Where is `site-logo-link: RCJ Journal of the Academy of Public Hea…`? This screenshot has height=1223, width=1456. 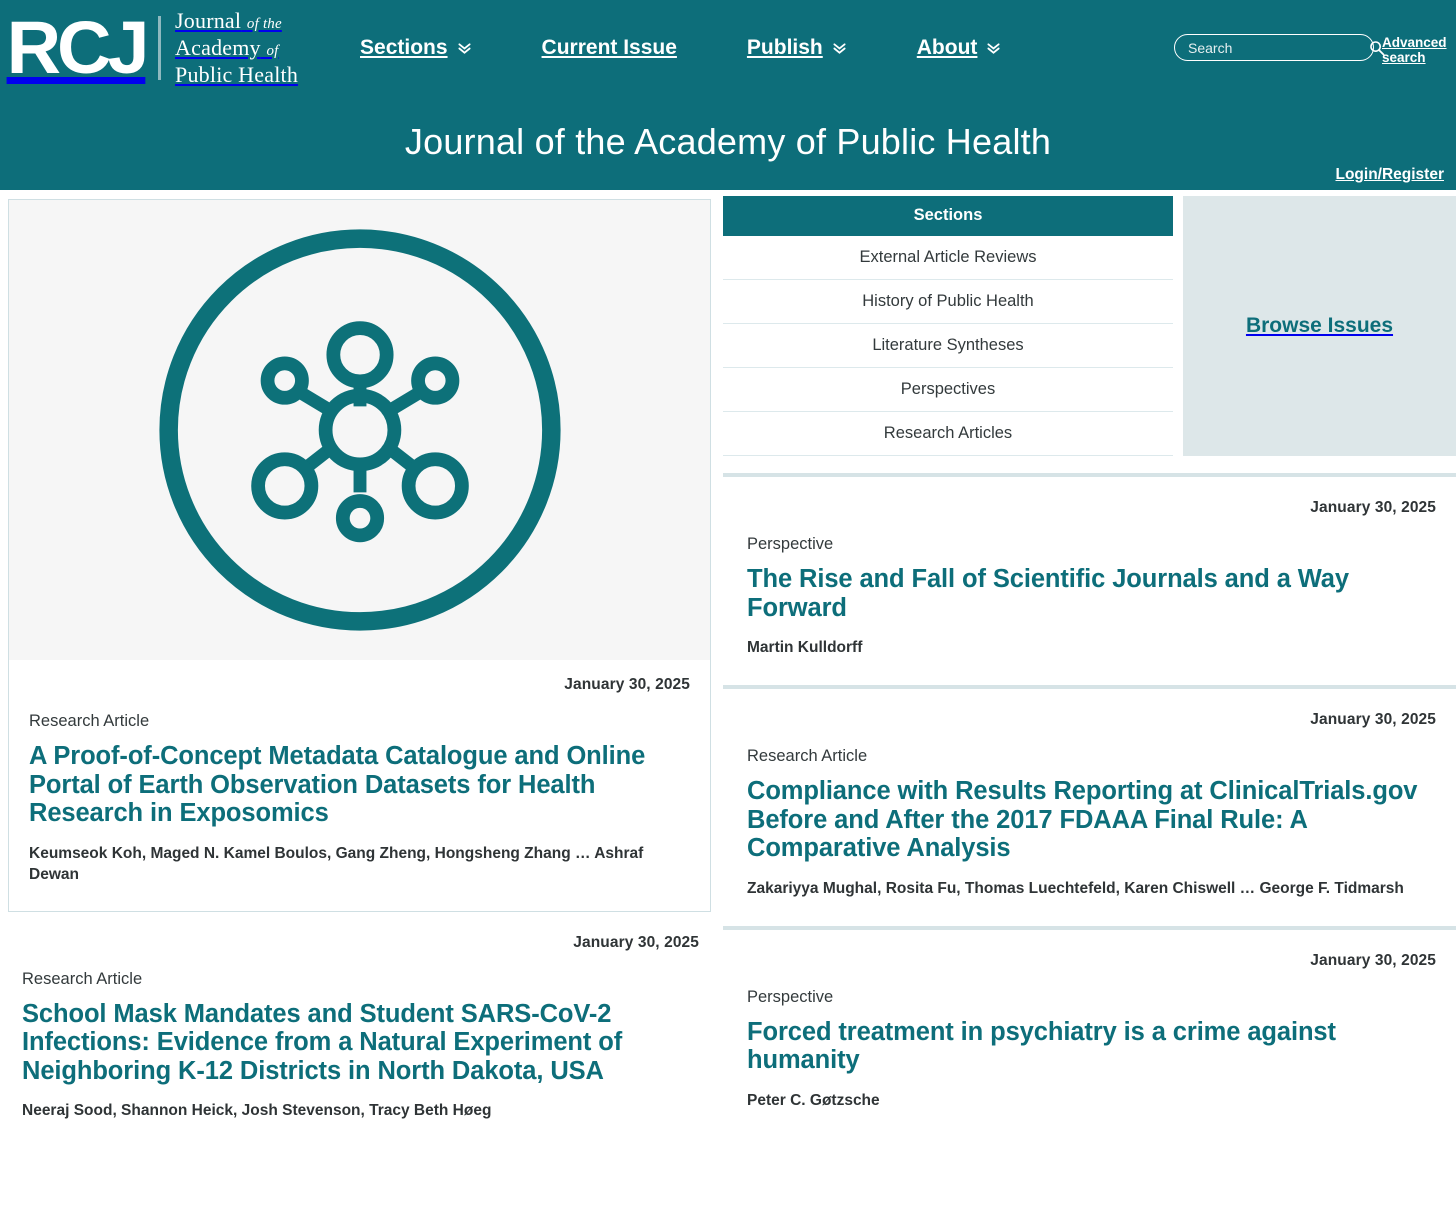 site-logo-link: RCJ Journal of the Academy of Public Hea… is located at coordinates (149, 47).